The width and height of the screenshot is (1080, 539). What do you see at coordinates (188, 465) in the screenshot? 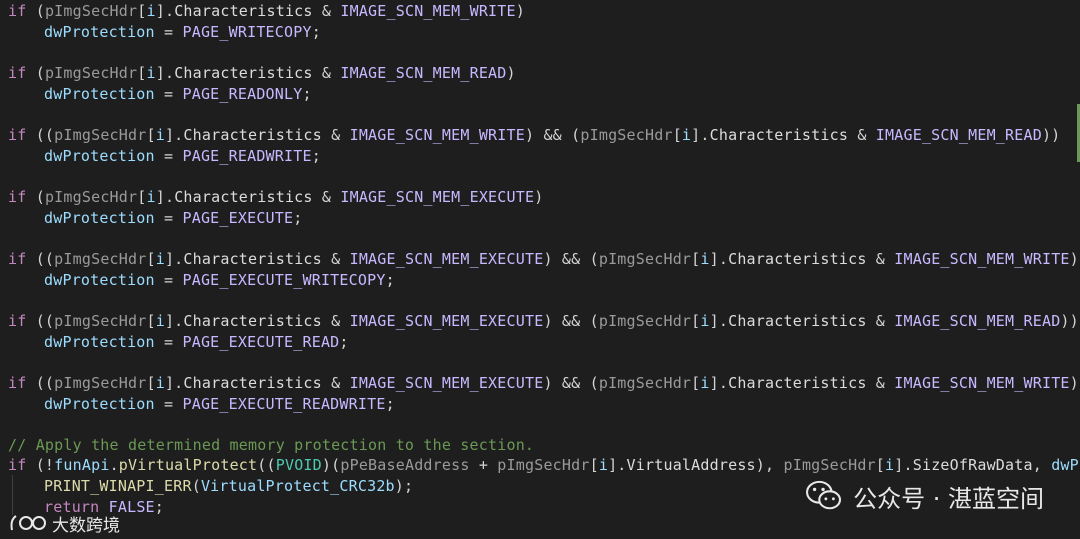
I see `function-name: pVirtualProtect` at bounding box center [188, 465].